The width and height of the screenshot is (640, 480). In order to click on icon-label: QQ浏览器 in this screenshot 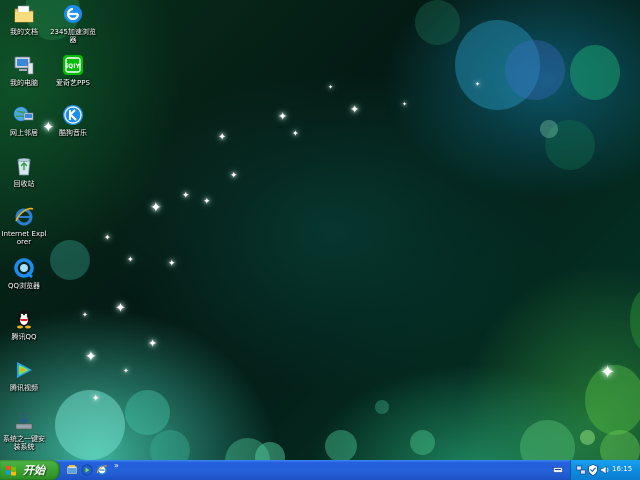, I will do `click(24, 286)`.